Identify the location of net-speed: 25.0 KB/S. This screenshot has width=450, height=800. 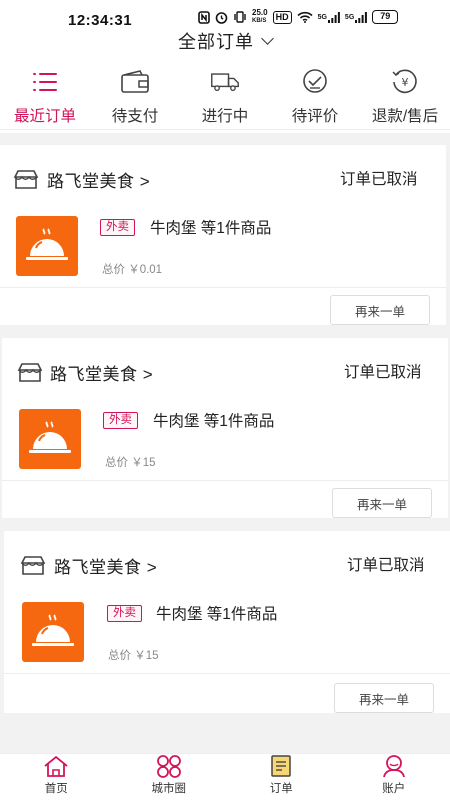
(260, 17).